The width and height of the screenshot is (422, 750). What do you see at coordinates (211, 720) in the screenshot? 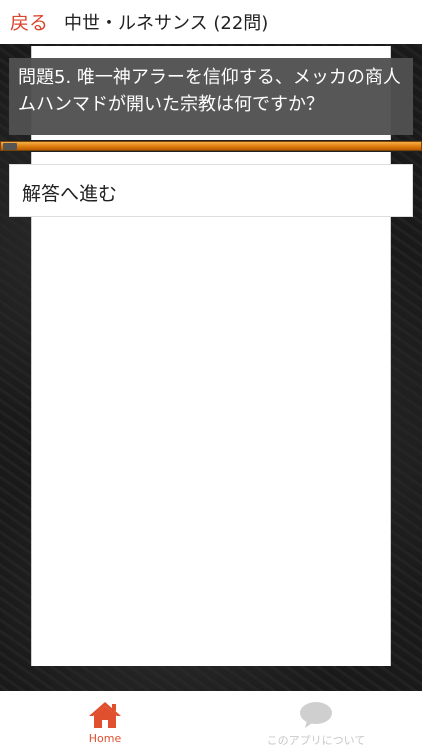
I see `bottom-tab-bar: Home このアプリについて` at bounding box center [211, 720].